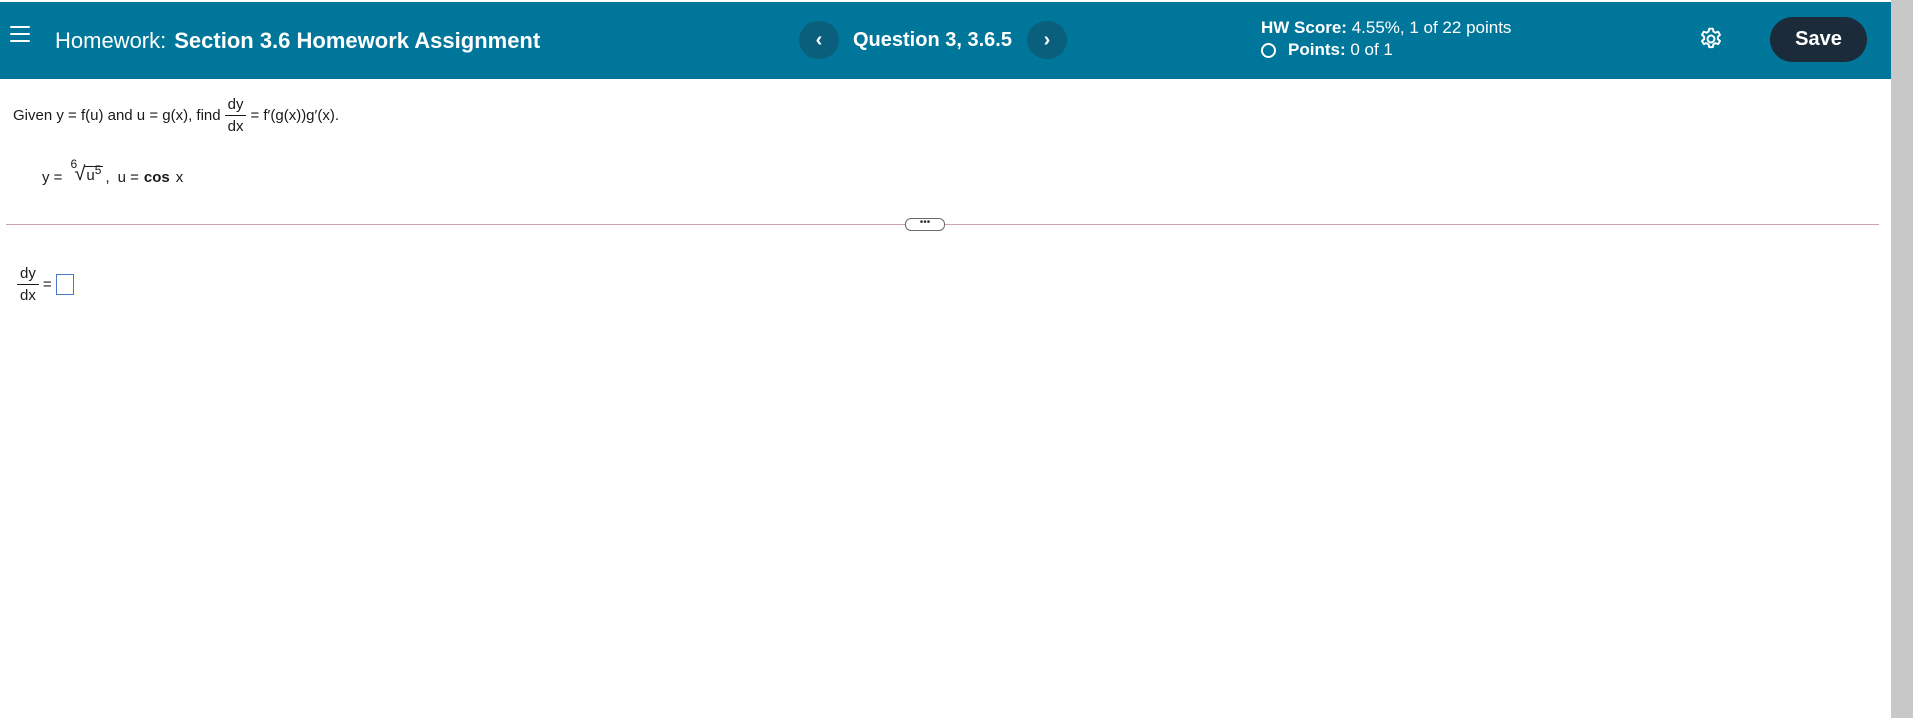  Describe the element at coordinates (74, 164) in the screenshot. I see `root-index: 6` at that location.